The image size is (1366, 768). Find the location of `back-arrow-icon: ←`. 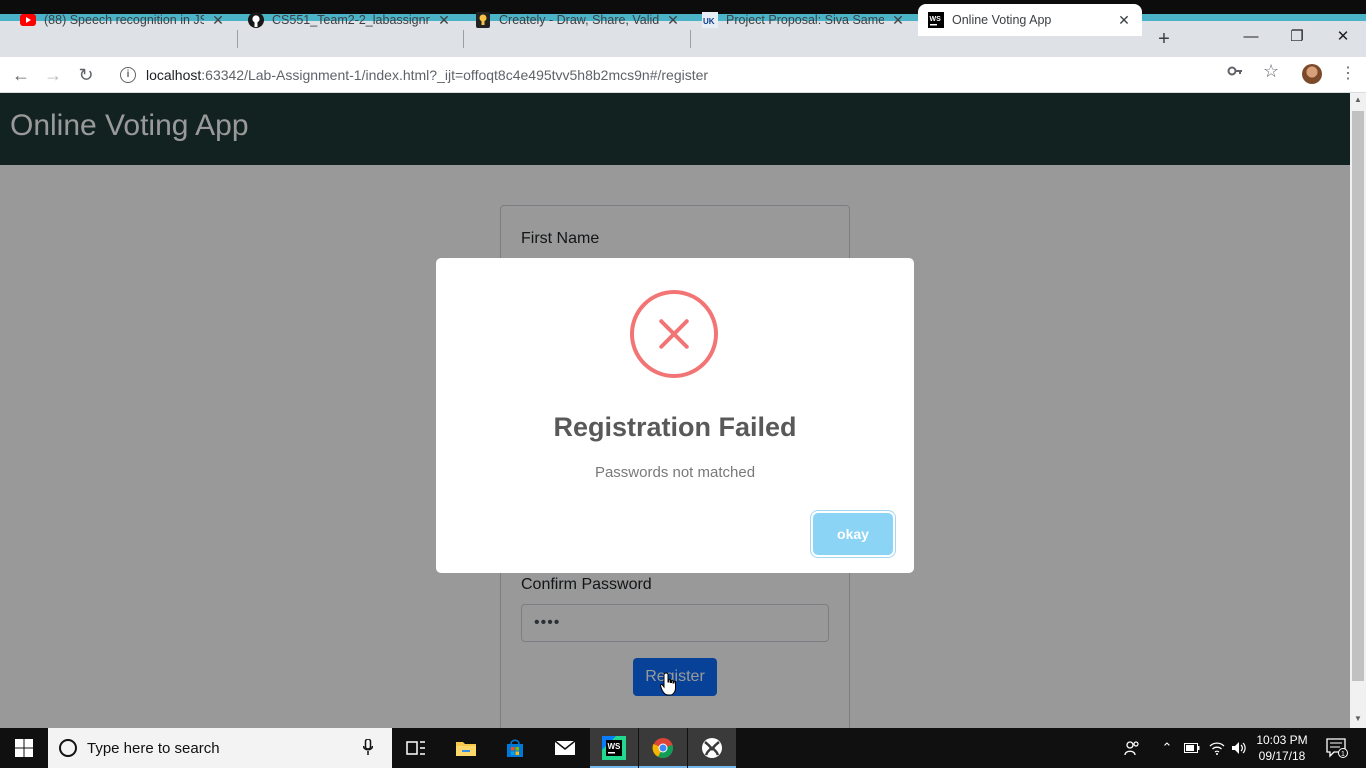

back-arrow-icon: ← is located at coordinates (21, 75).